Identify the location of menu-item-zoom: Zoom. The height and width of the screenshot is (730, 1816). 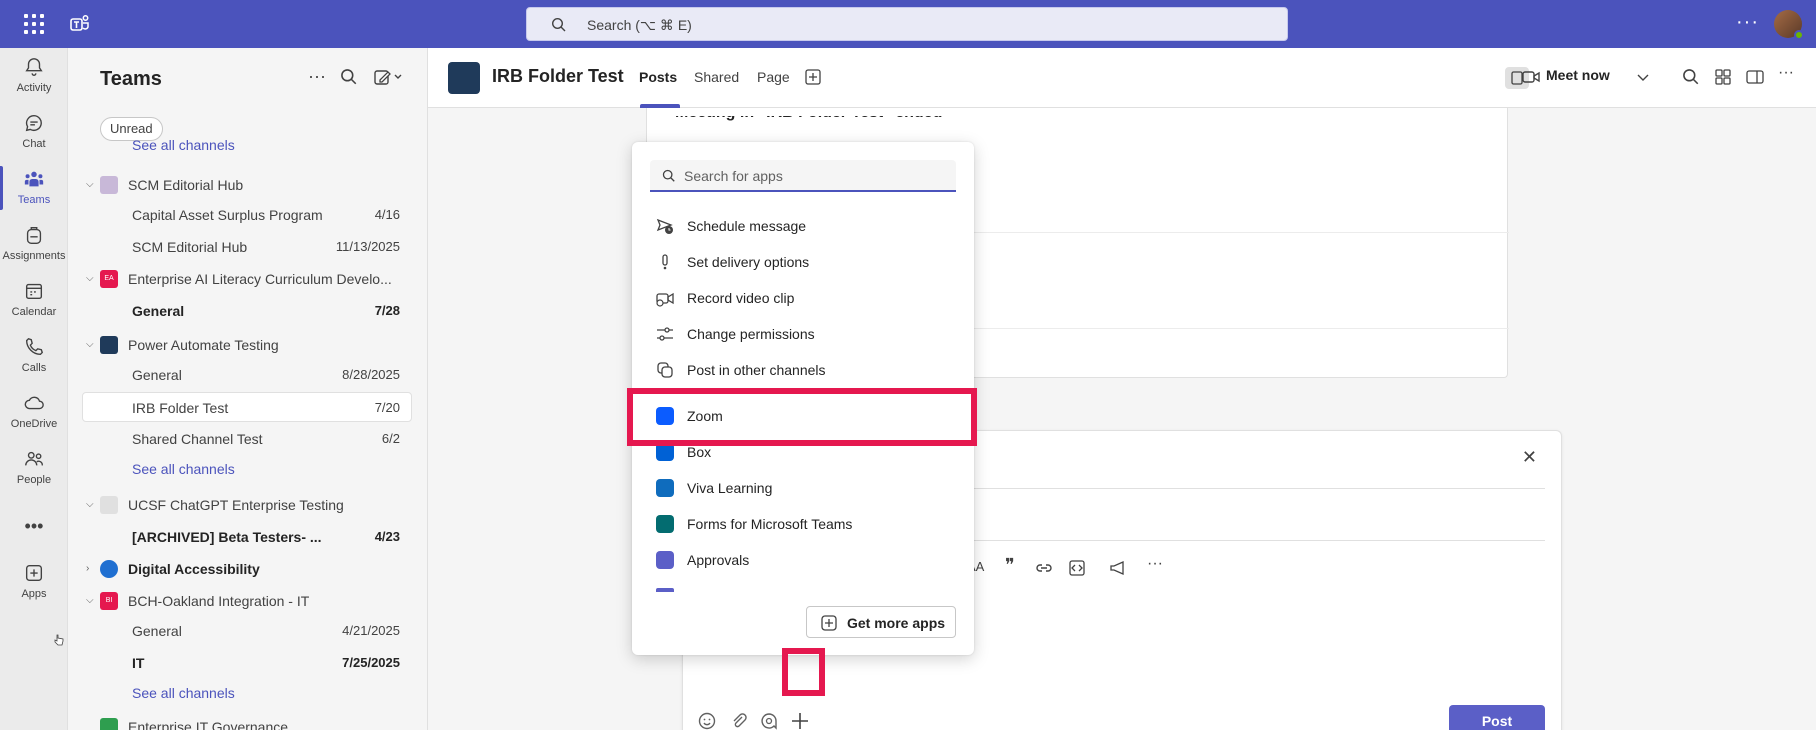
(803, 416).